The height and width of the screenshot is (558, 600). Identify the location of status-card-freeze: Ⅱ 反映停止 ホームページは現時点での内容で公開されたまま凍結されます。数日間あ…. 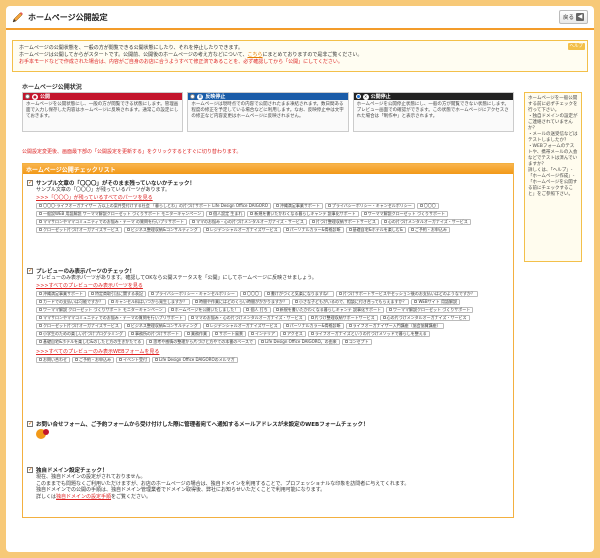
(268, 112).